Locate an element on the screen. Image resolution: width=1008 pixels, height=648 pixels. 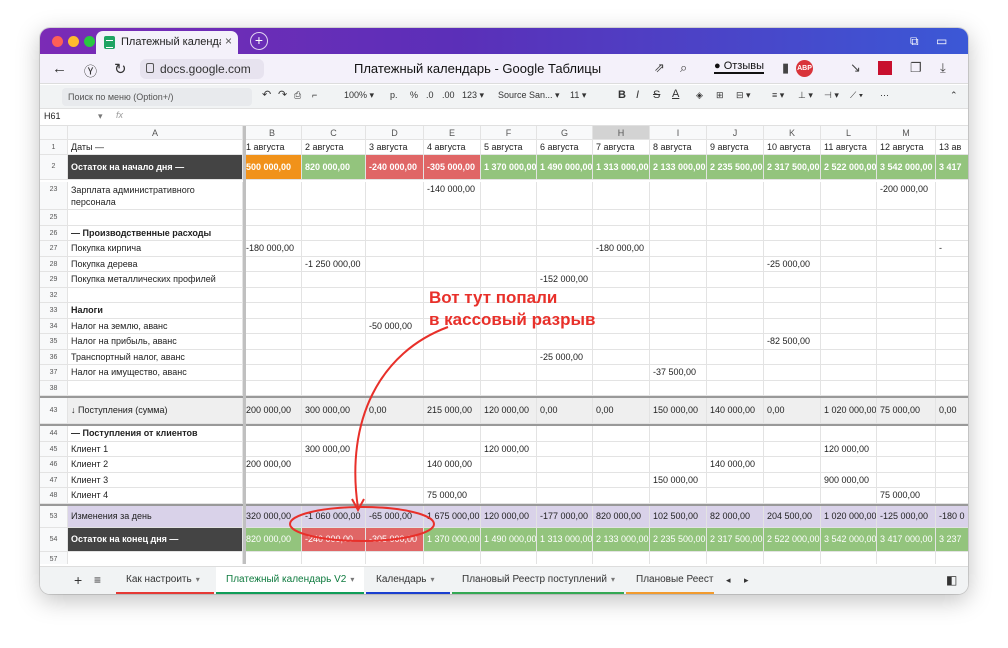
column-header: J is located at coordinates (735, 133).